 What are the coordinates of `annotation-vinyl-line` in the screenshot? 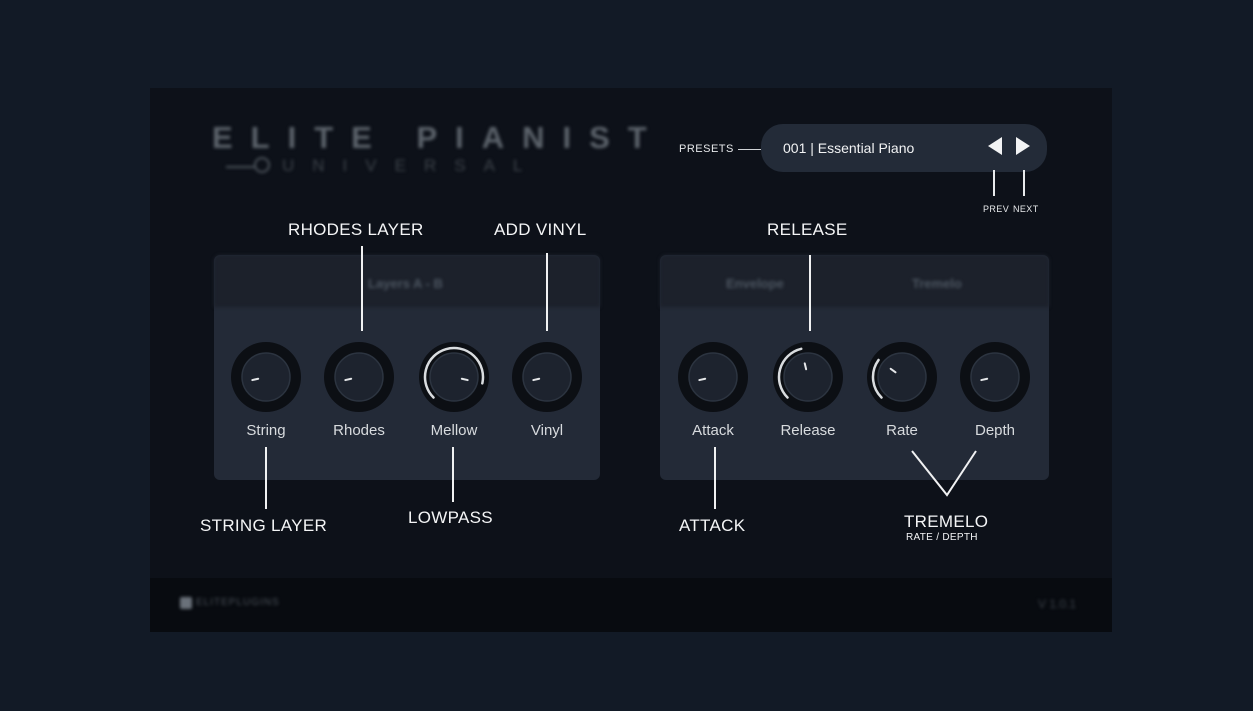 It's located at (547, 292).